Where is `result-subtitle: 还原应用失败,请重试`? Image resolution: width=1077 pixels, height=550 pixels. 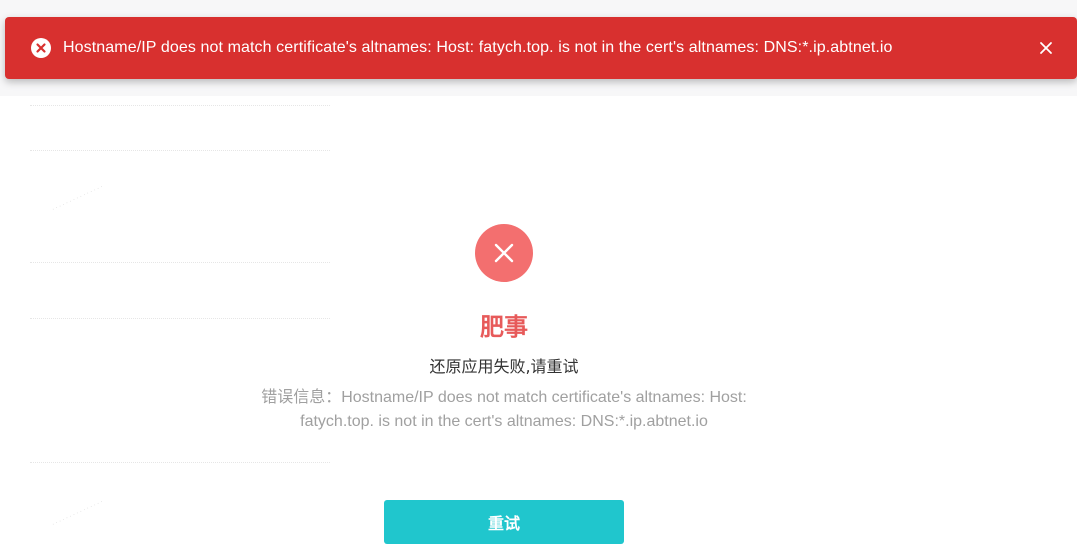 result-subtitle: 还原应用失败,请重试 is located at coordinates (504, 366).